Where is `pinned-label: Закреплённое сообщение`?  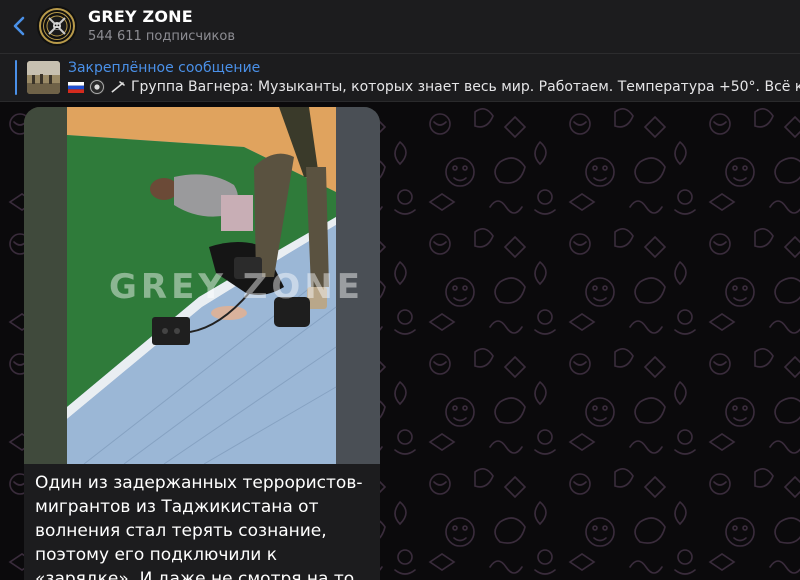
pinned-label: Закреплённое сообщение is located at coordinates (164, 68).